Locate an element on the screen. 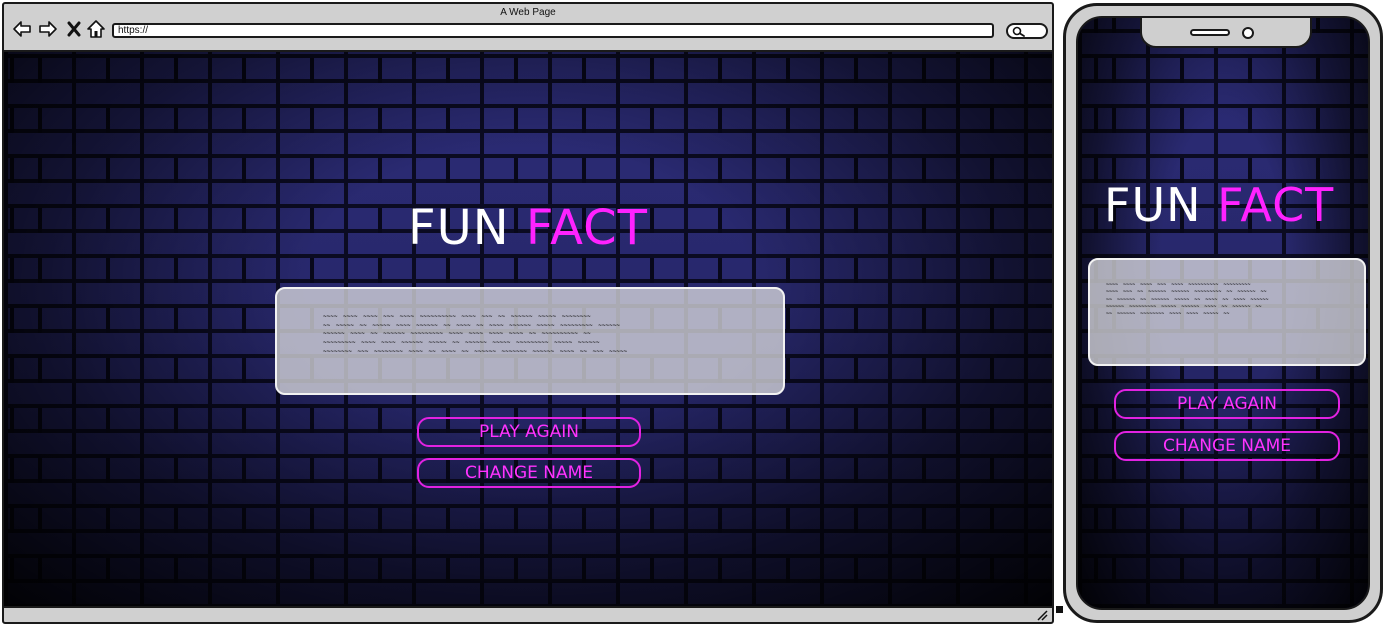  fact-line: ~~ ~~~~~~ ~~~~~~~~ ~~~~ ~~~~ ~~~~~ ~~ is located at coordinates (1168, 314).